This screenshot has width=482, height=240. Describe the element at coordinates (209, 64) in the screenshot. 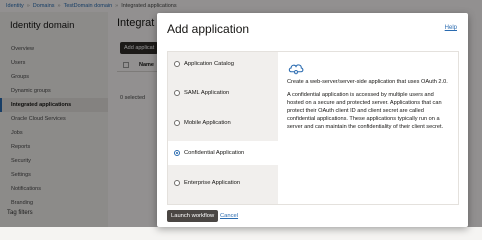

I see `option-label: Application Catalog` at that location.